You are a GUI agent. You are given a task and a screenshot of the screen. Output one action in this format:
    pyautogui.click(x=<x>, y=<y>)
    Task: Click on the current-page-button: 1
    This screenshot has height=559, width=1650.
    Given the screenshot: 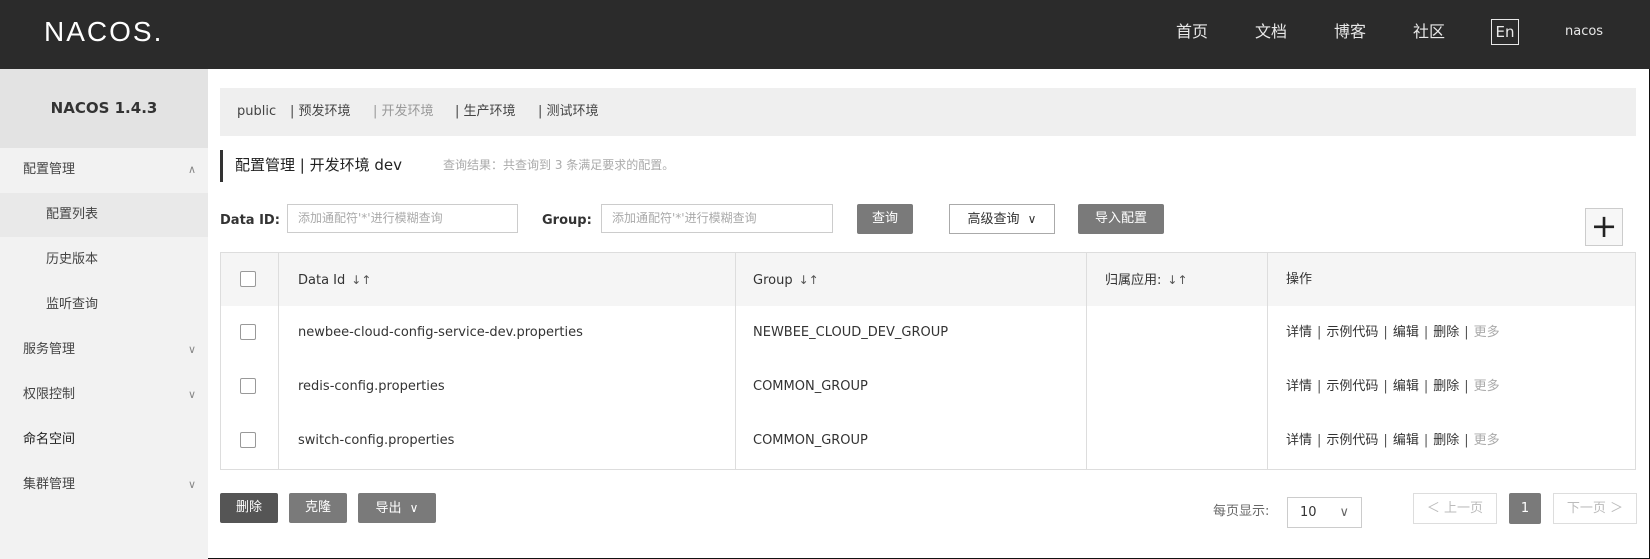 What is the action you would take?
    pyautogui.click(x=1525, y=508)
    